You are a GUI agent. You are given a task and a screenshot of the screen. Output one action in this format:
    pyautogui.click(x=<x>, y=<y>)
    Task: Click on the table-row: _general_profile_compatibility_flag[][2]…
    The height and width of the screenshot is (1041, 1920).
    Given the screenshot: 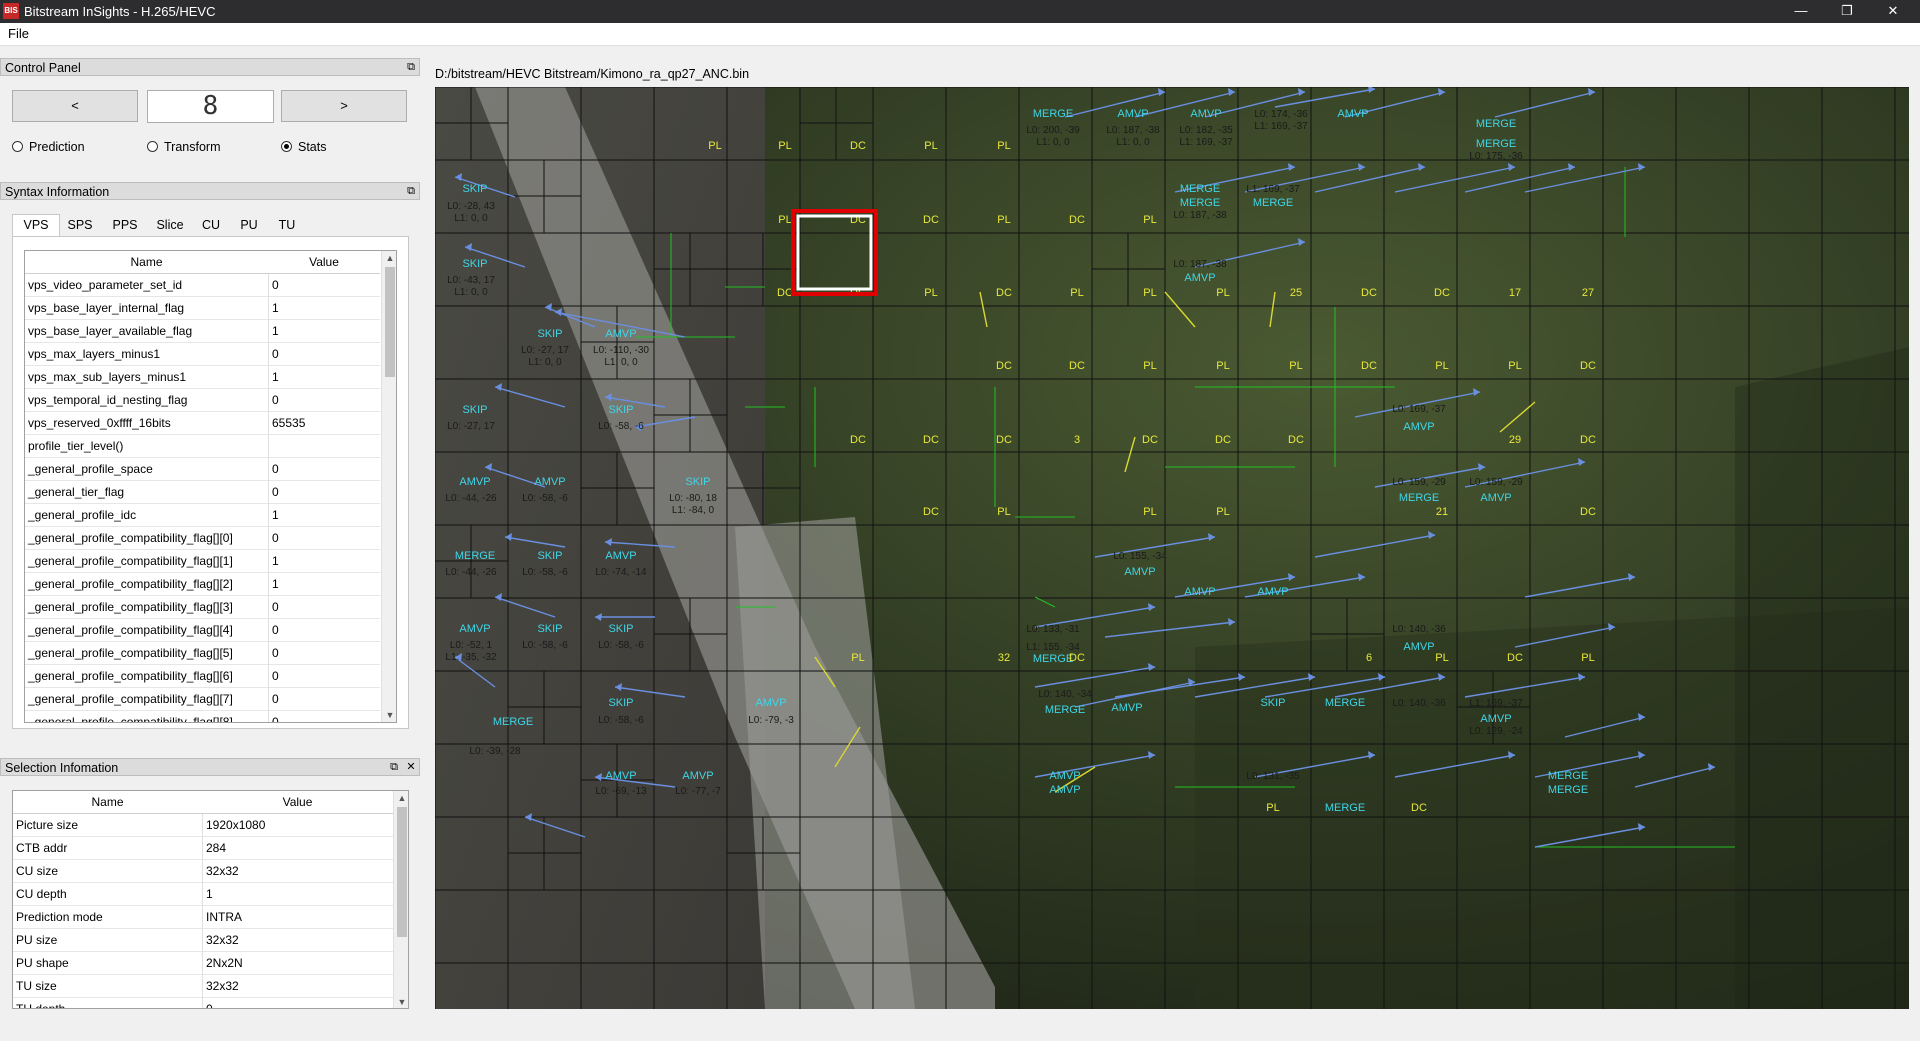 What is the action you would take?
    pyautogui.click(x=202, y=584)
    